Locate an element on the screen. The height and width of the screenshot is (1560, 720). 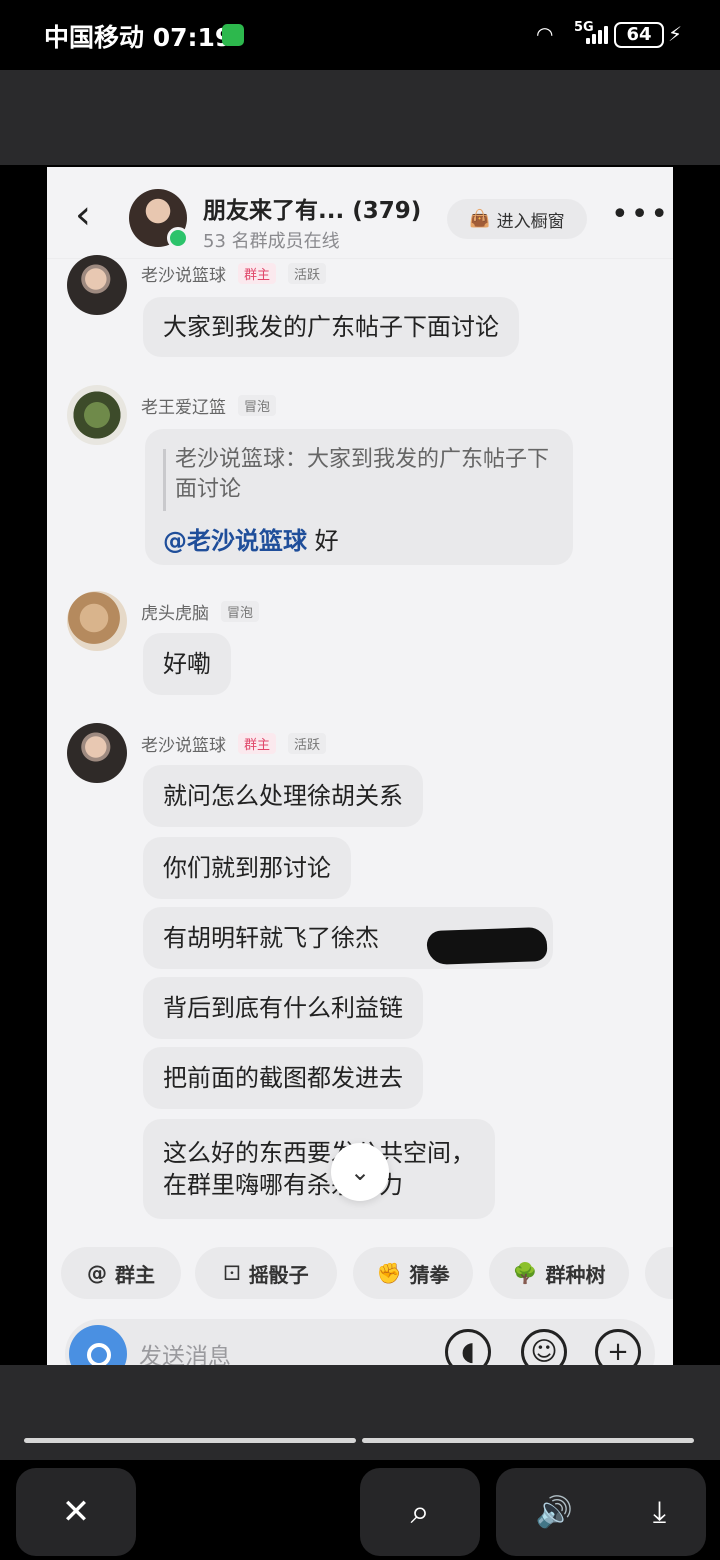
message-bubble: 这么好的东西要发公共空间， 在群里嗨哪有杀杀伤力 is located at coordinates (319, 1169).